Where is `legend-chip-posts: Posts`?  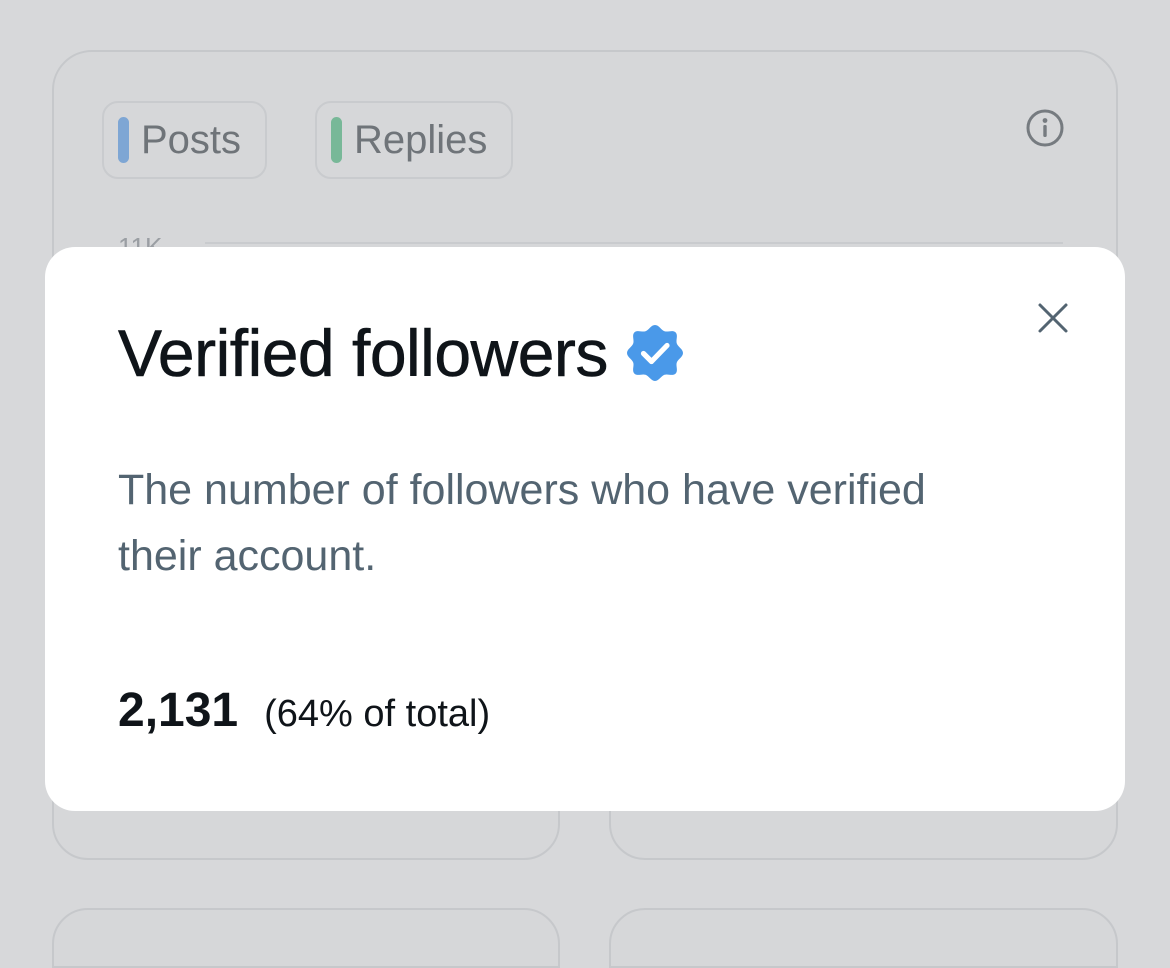
legend-chip-posts: Posts is located at coordinates (184, 140).